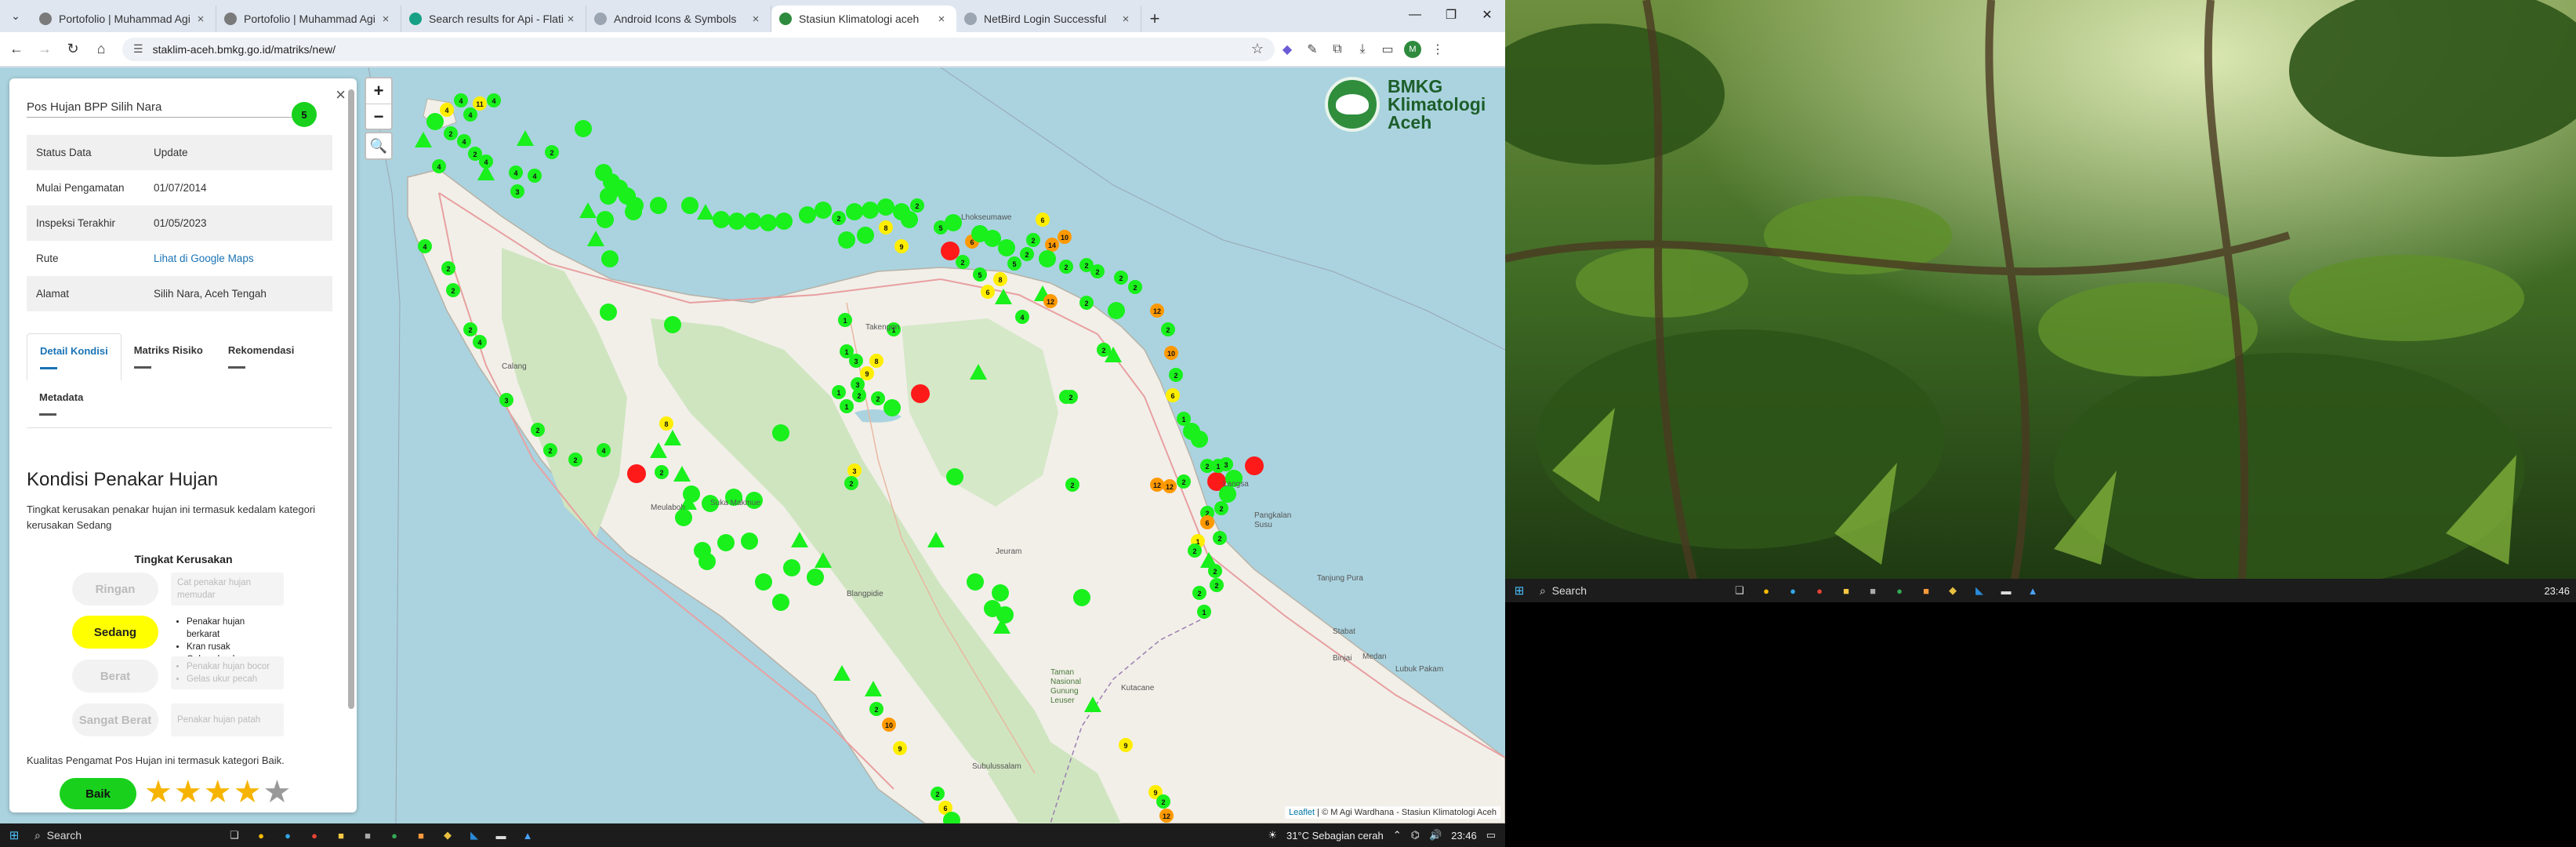 This screenshot has width=2576, height=847. I want to click on tab-rekomendasi: Rekomendasi, so click(262, 356).